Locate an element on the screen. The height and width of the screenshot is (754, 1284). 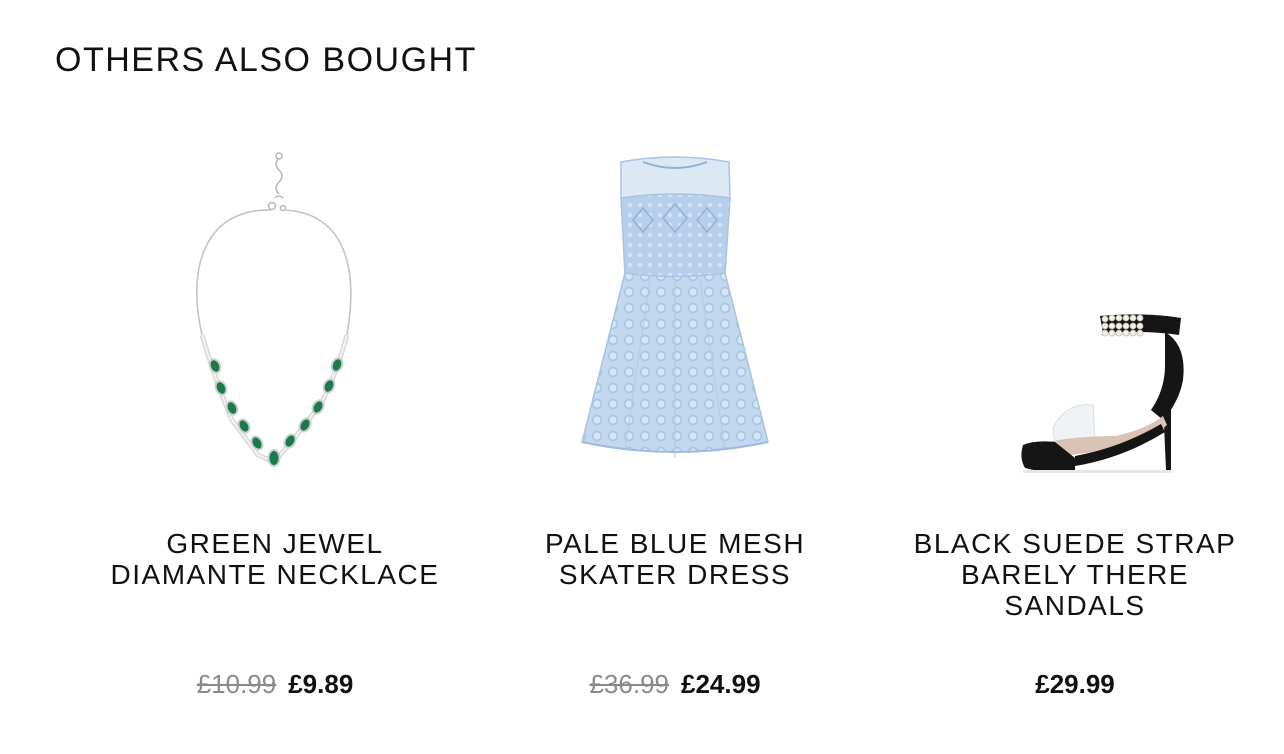
now-price: £9.89 is located at coordinates (321, 684).